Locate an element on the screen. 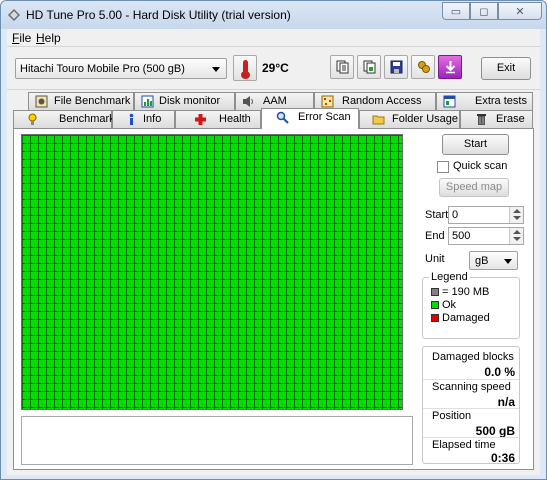  start-field-label: Start is located at coordinates (437, 215).